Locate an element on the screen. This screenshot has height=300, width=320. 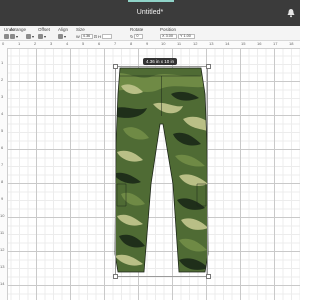
ruler-top-tick: 4 is located at coordinates (67, 43).